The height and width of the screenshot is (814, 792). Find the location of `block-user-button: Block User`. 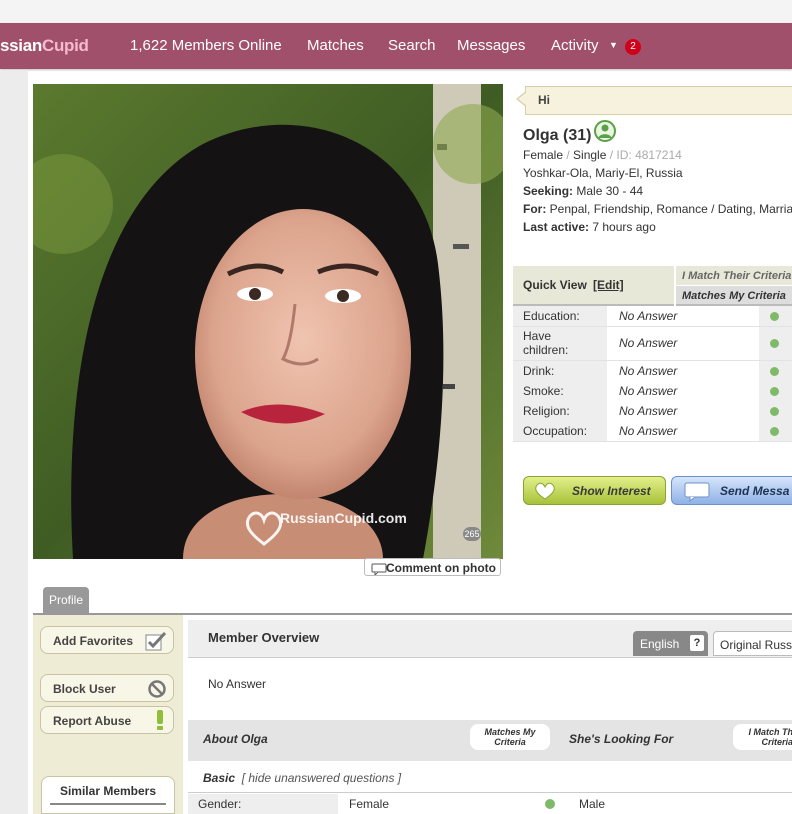

block-user-button: Block User is located at coordinates (107, 688).